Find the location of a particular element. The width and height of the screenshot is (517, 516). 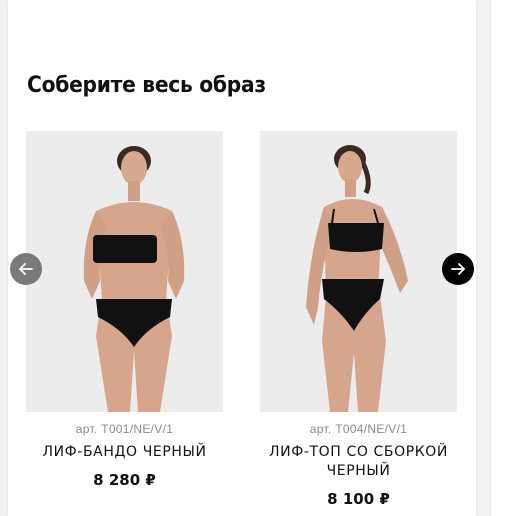

arrow-right-icon is located at coordinates (458, 269).